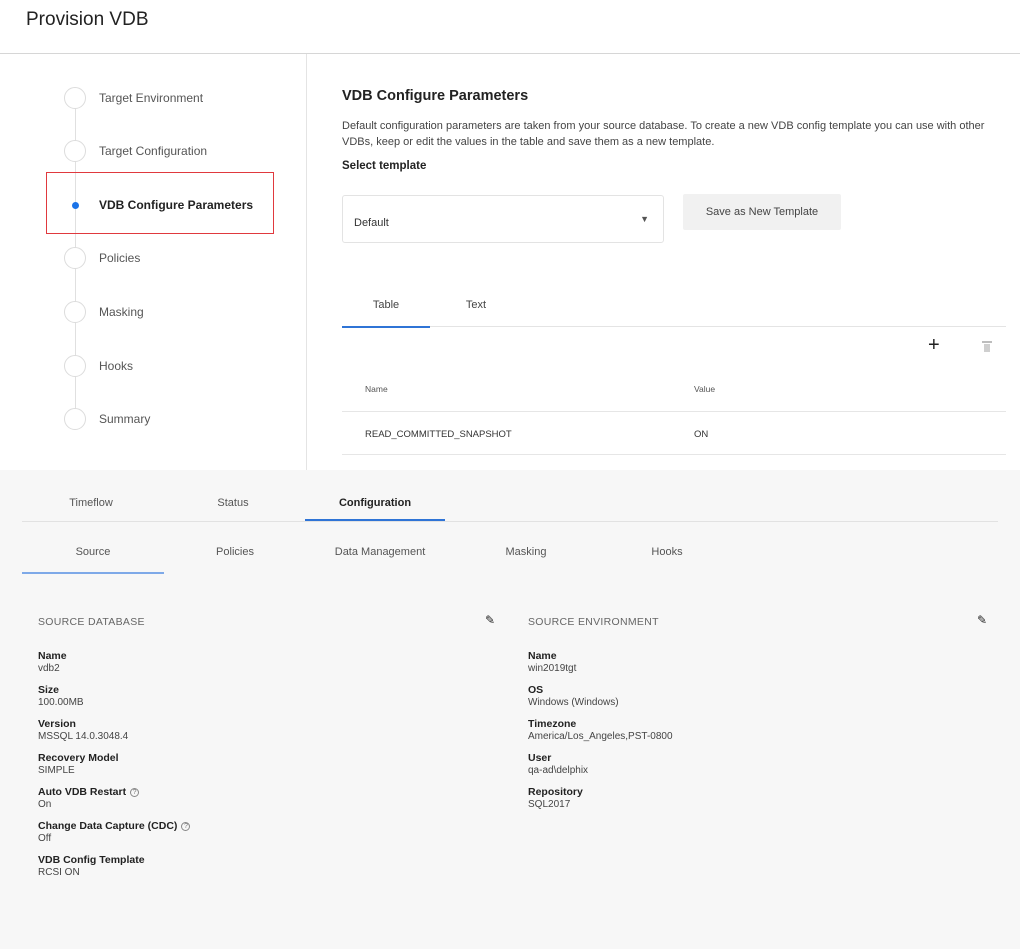 The image size is (1020, 949). What do you see at coordinates (120, 258) in the screenshot?
I see `step-label: Policies` at bounding box center [120, 258].